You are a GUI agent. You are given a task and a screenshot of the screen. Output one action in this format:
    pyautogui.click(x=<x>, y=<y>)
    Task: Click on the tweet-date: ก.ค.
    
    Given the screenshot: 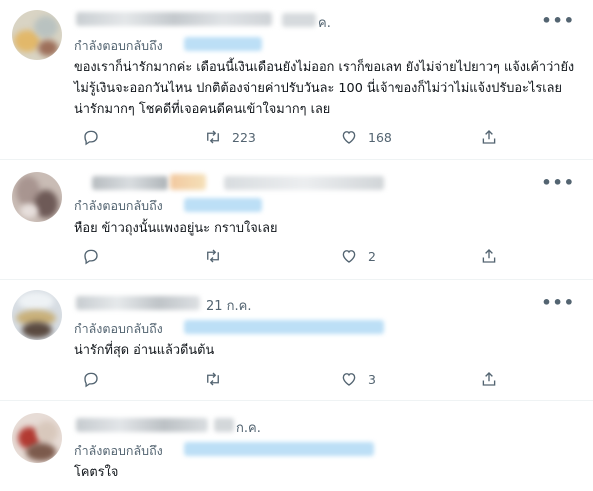 What is the action you would take?
    pyautogui.click(x=248, y=427)
    